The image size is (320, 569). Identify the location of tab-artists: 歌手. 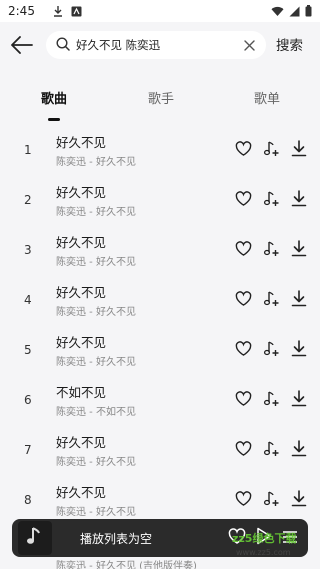
(161, 97).